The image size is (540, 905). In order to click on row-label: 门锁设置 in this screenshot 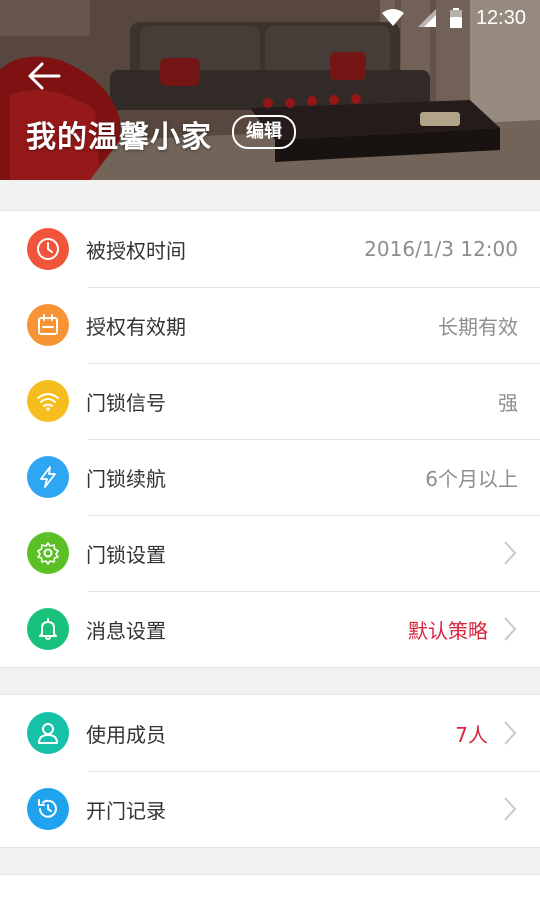, I will do `click(126, 554)`.